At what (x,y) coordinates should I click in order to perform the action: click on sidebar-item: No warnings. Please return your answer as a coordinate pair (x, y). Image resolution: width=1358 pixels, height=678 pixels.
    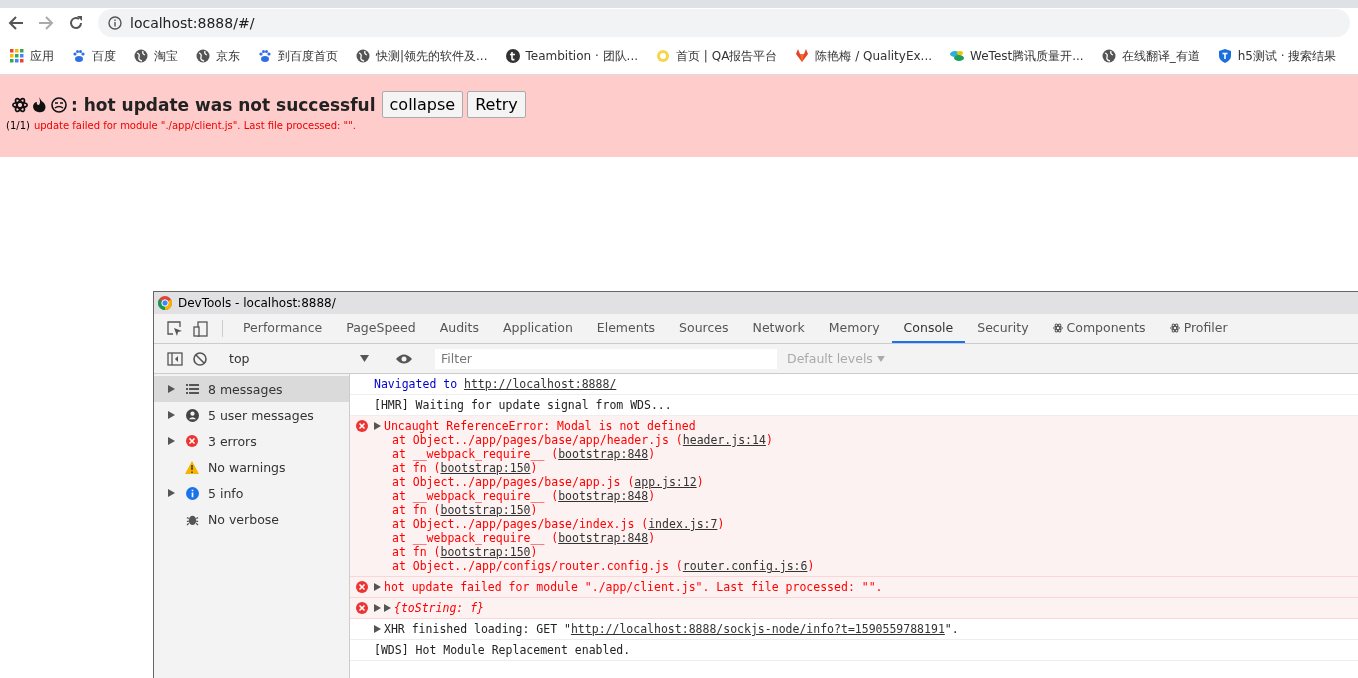
    Looking at the image, I should click on (251, 467).